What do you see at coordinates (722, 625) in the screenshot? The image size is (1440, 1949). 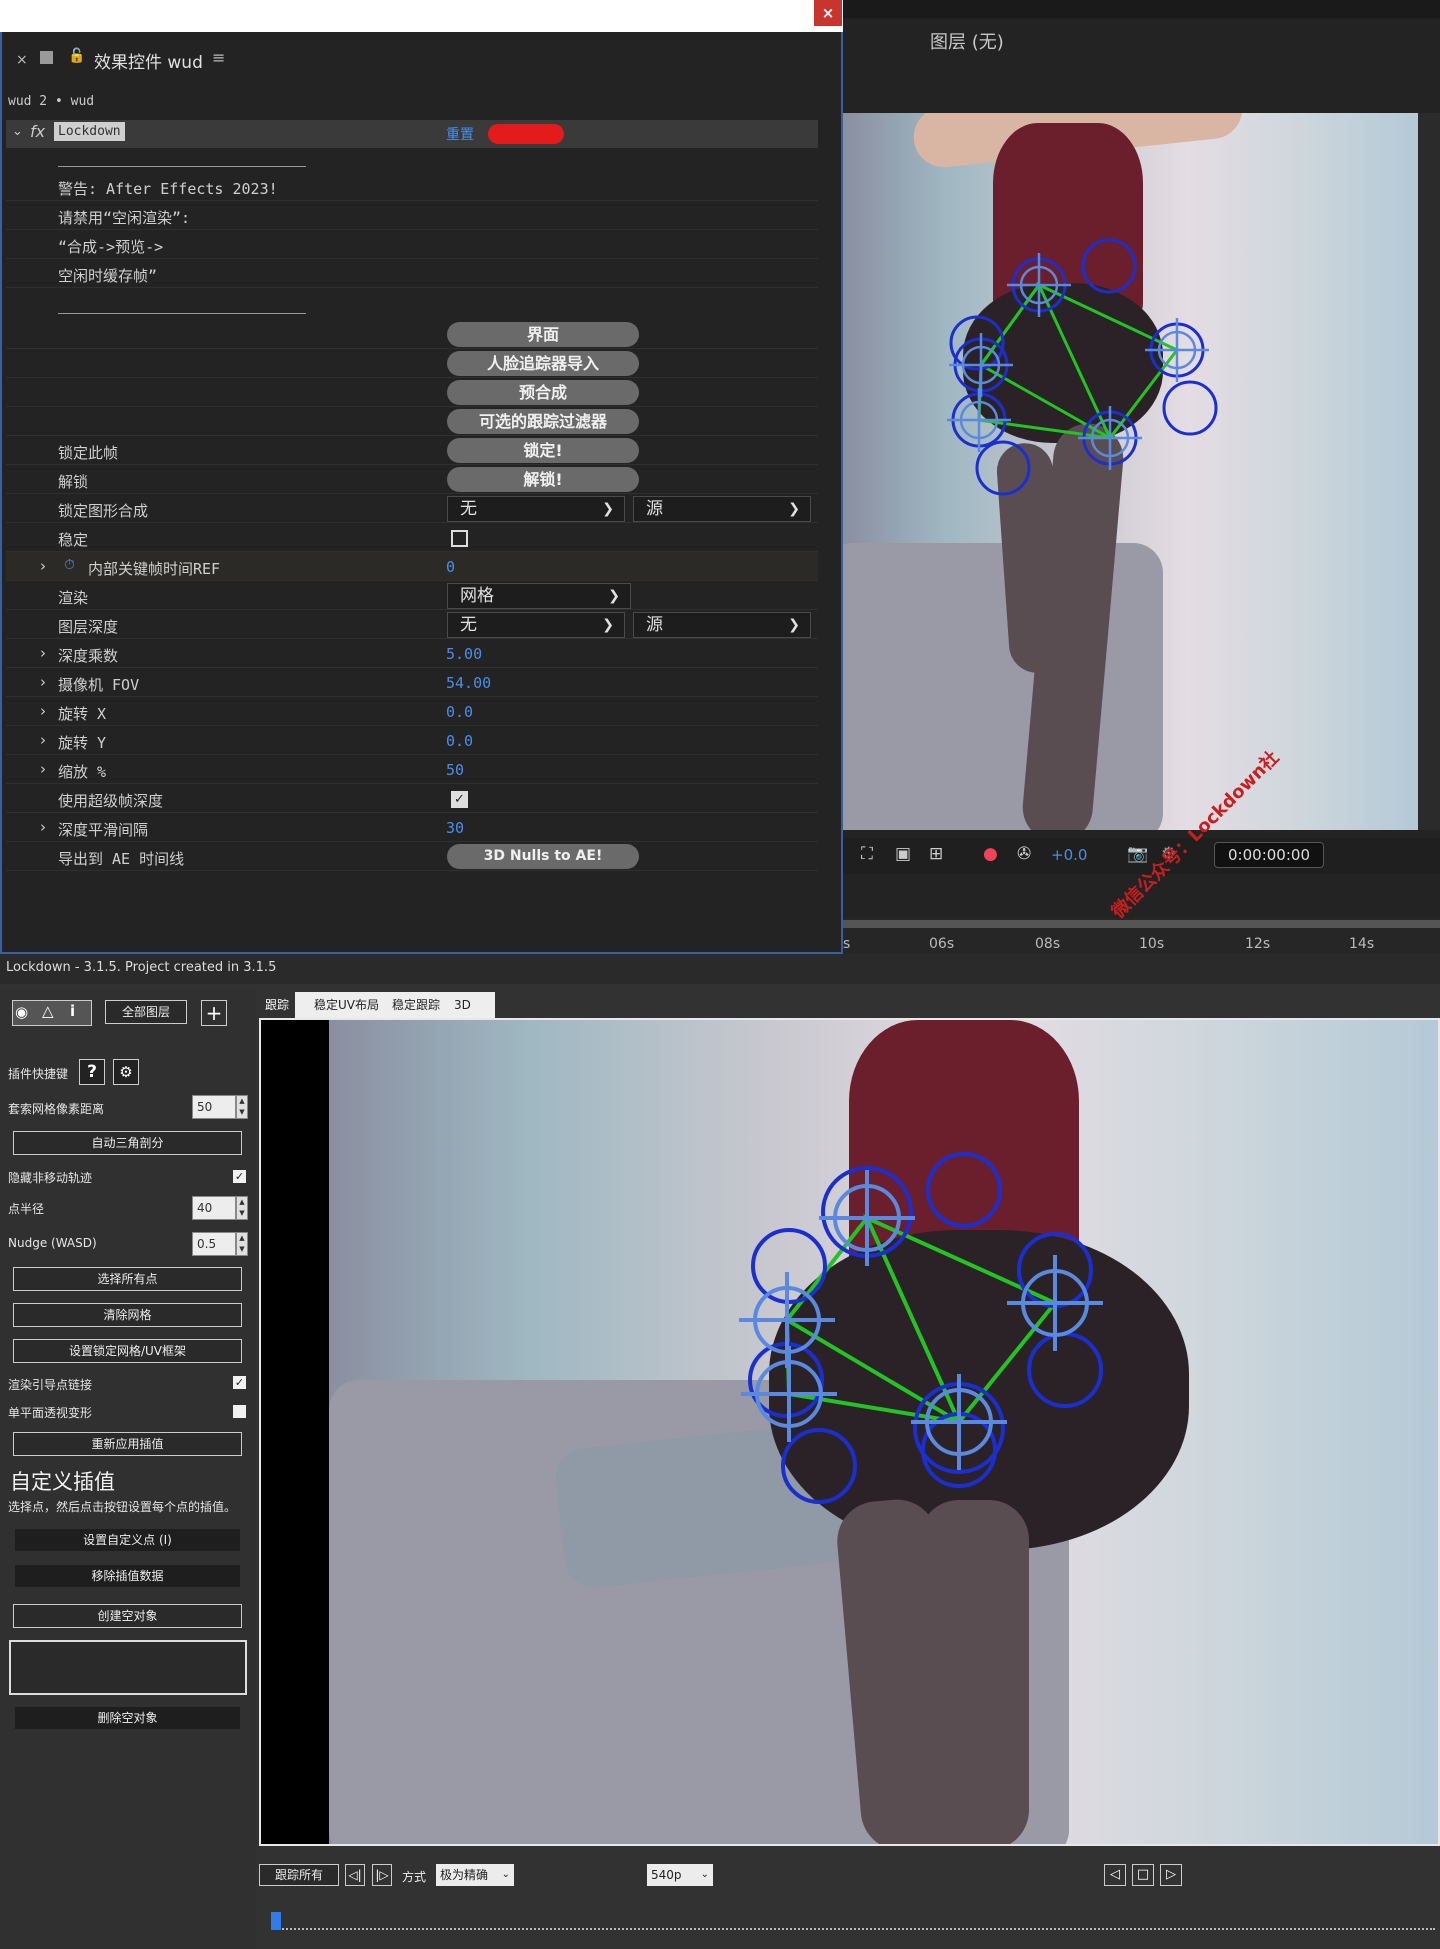 I see `layer-depth-select-2: 源 ❯` at bounding box center [722, 625].